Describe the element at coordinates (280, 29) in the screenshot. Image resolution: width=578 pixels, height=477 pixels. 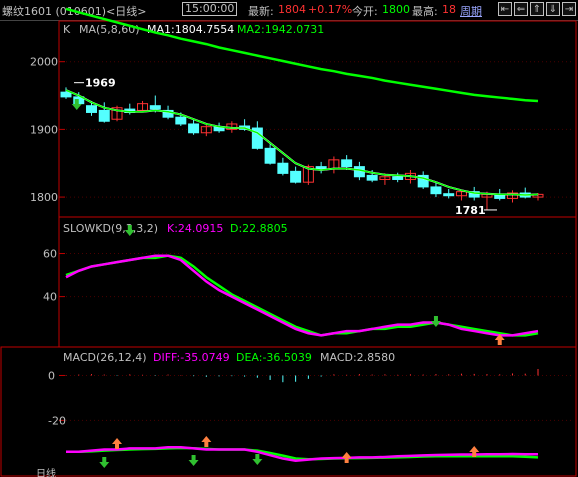
I see `price-legend-ma2: MA2:1942.0731` at that location.